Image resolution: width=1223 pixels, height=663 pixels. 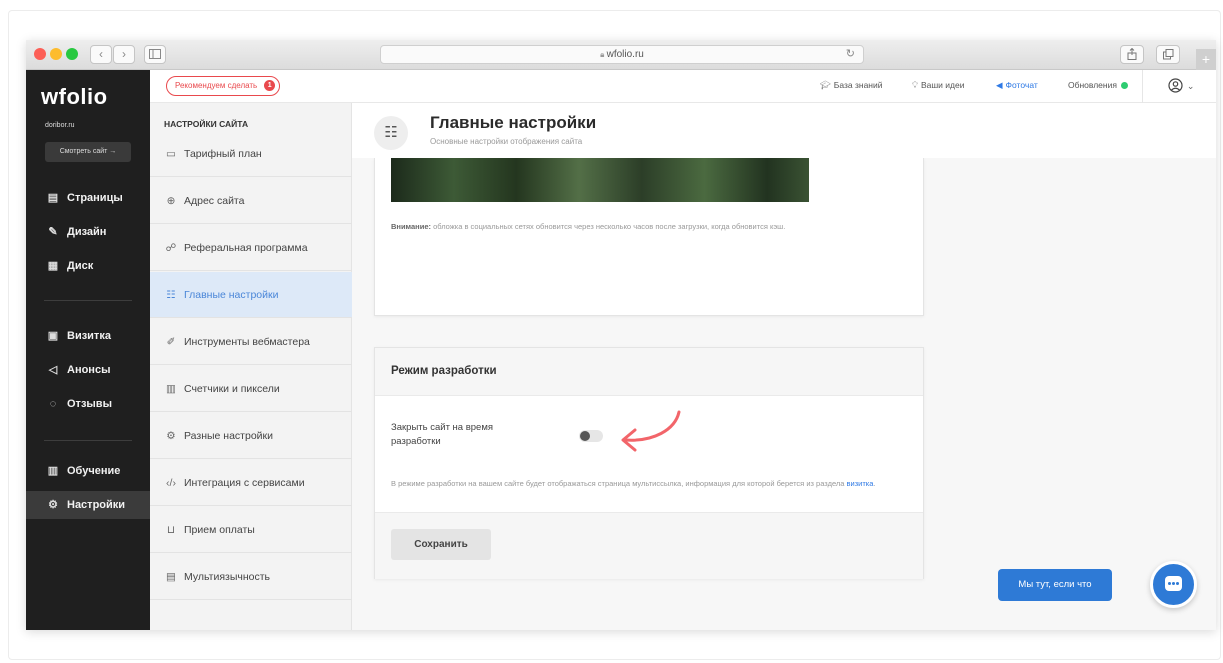 I want to click on ideas-link: 💡︎ Ваши идеи, so click(x=938, y=85).